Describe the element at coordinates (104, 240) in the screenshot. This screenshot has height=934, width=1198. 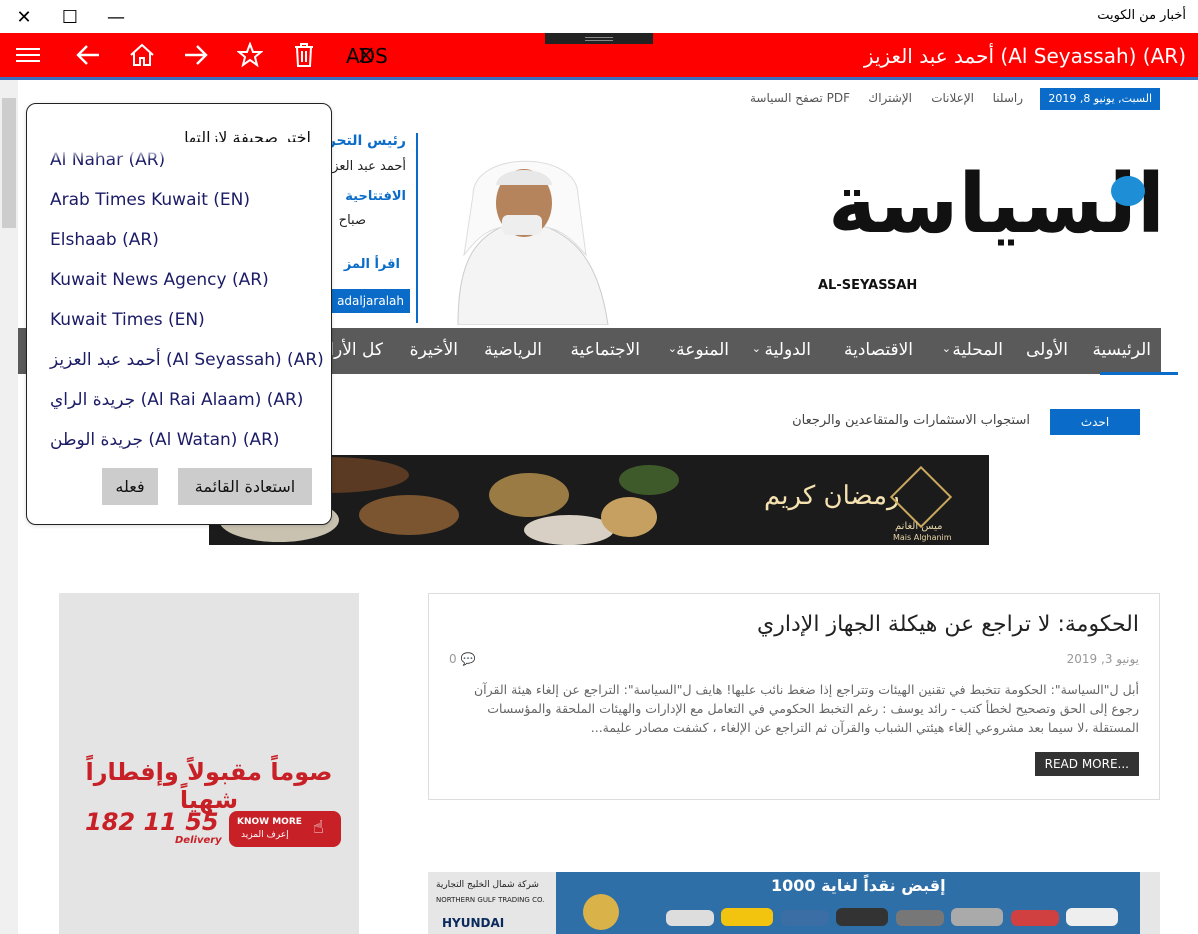
I see `paper-item: Elshaab (AR)` at that location.